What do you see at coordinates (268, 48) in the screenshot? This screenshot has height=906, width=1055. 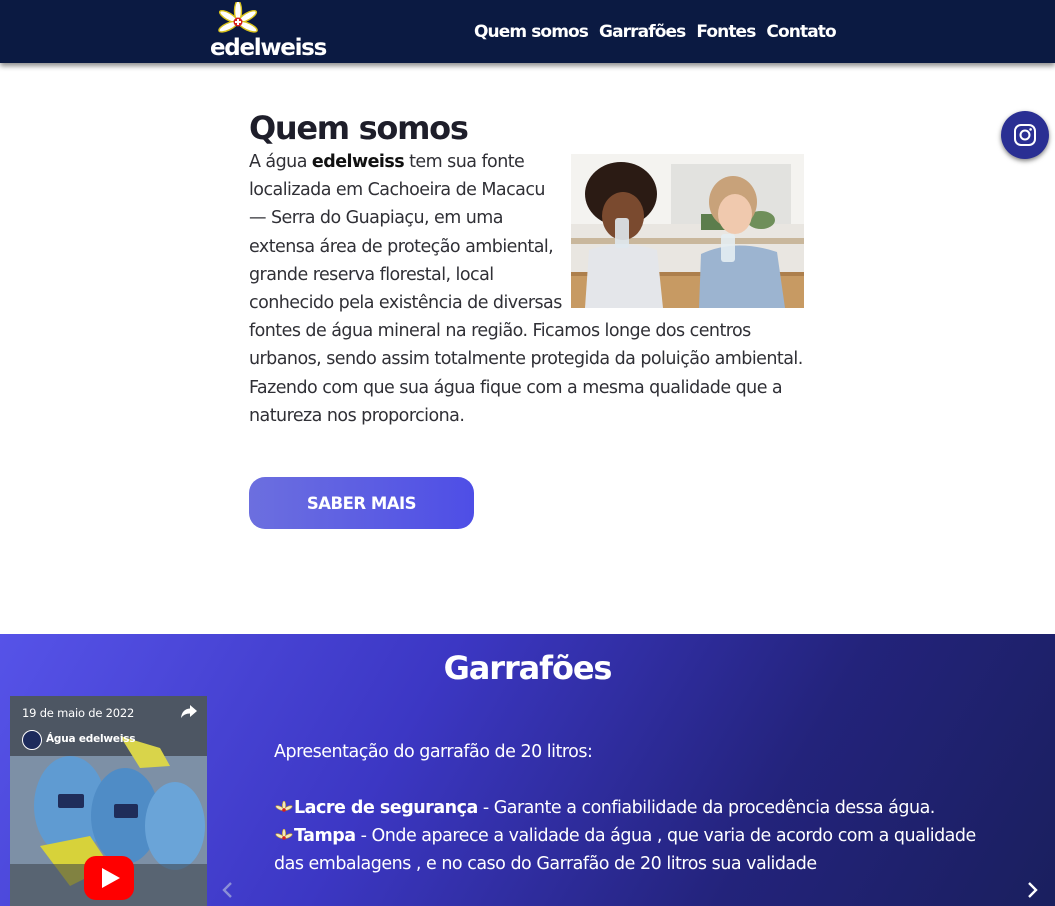 I see `brand-name: edelweiss` at bounding box center [268, 48].